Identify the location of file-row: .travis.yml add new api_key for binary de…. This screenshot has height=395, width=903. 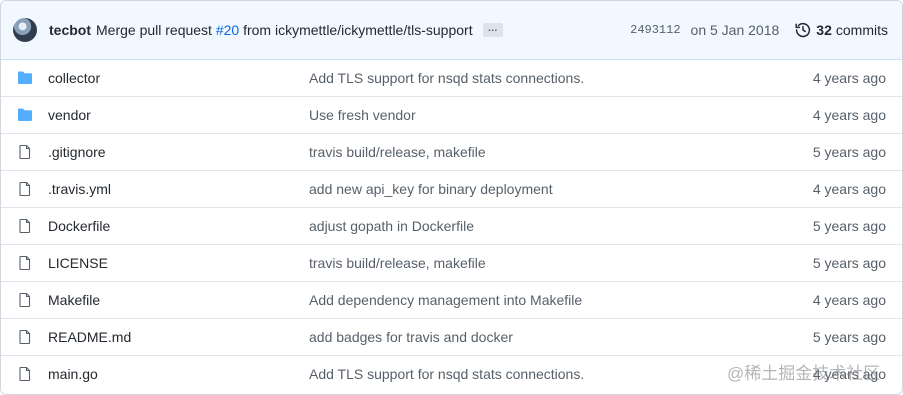
(451, 189).